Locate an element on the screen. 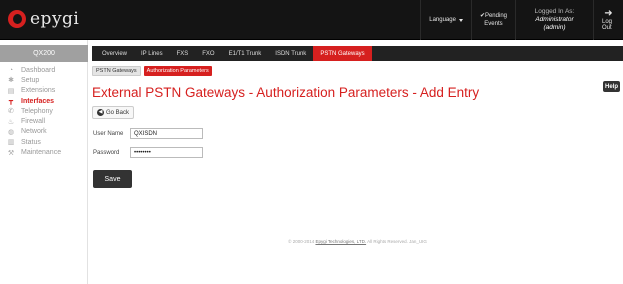  sidebar-item-label: Extensions is located at coordinates (38, 91).